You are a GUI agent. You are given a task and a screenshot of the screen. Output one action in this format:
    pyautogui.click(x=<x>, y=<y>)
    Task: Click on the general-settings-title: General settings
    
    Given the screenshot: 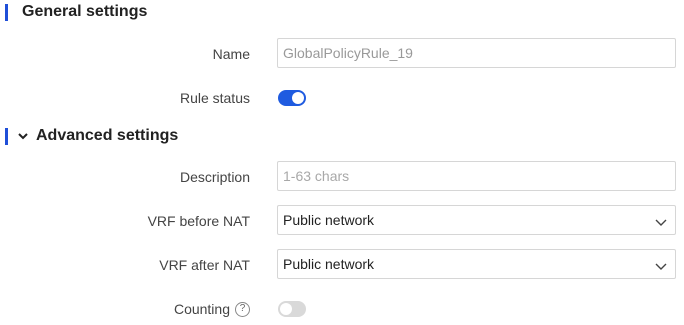 What is the action you would take?
    pyautogui.click(x=85, y=11)
    